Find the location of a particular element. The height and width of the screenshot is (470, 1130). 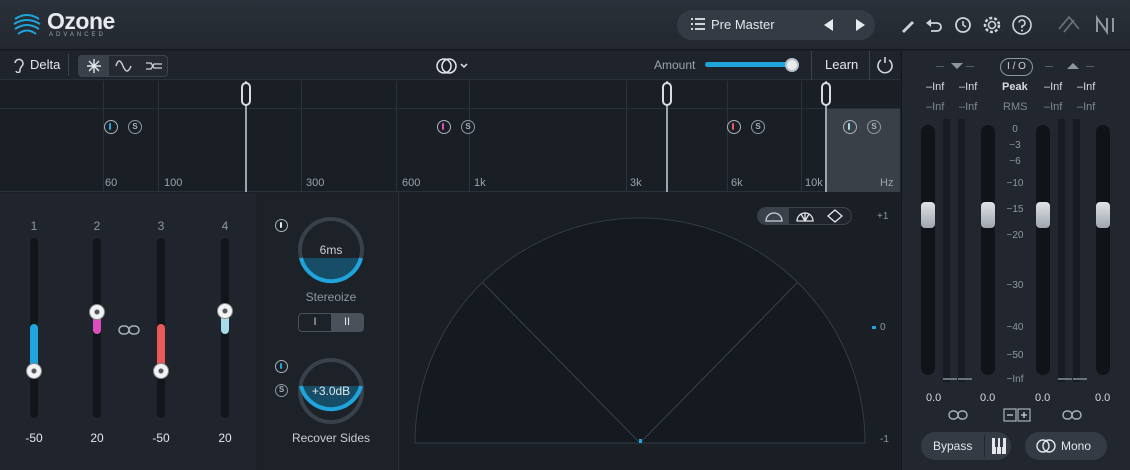

output-left-meter is located at coordinates (1061, 250).